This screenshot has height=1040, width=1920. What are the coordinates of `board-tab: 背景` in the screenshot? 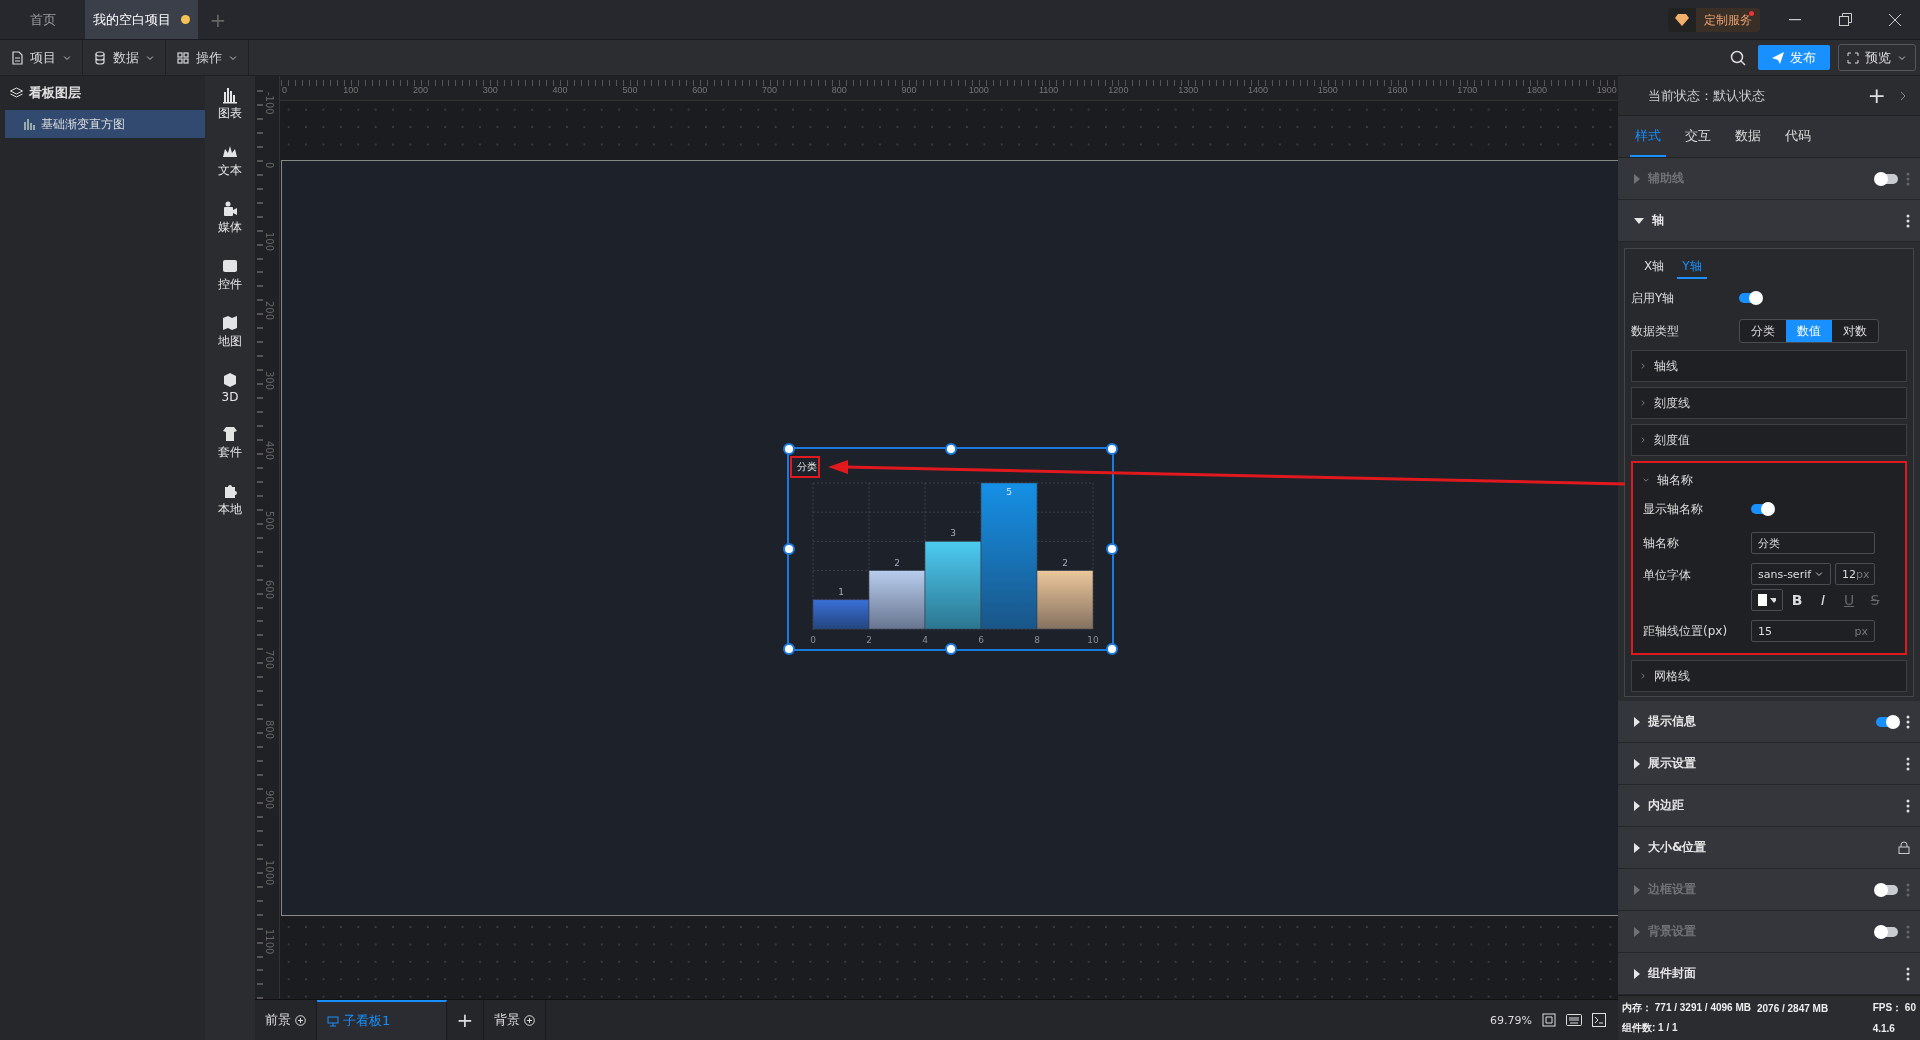 It's located at (515, 1020).